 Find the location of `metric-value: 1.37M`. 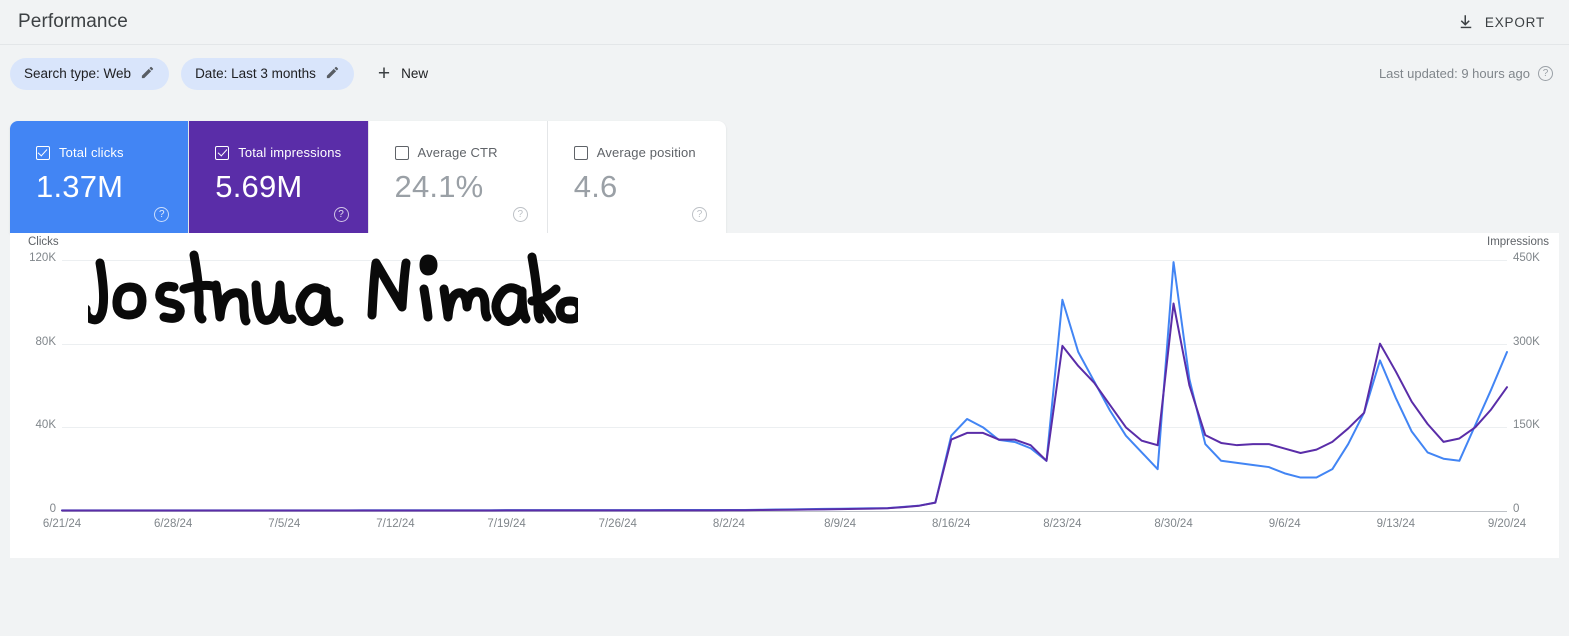

metric-value: 1.37M is located at coordinates (80, 186).